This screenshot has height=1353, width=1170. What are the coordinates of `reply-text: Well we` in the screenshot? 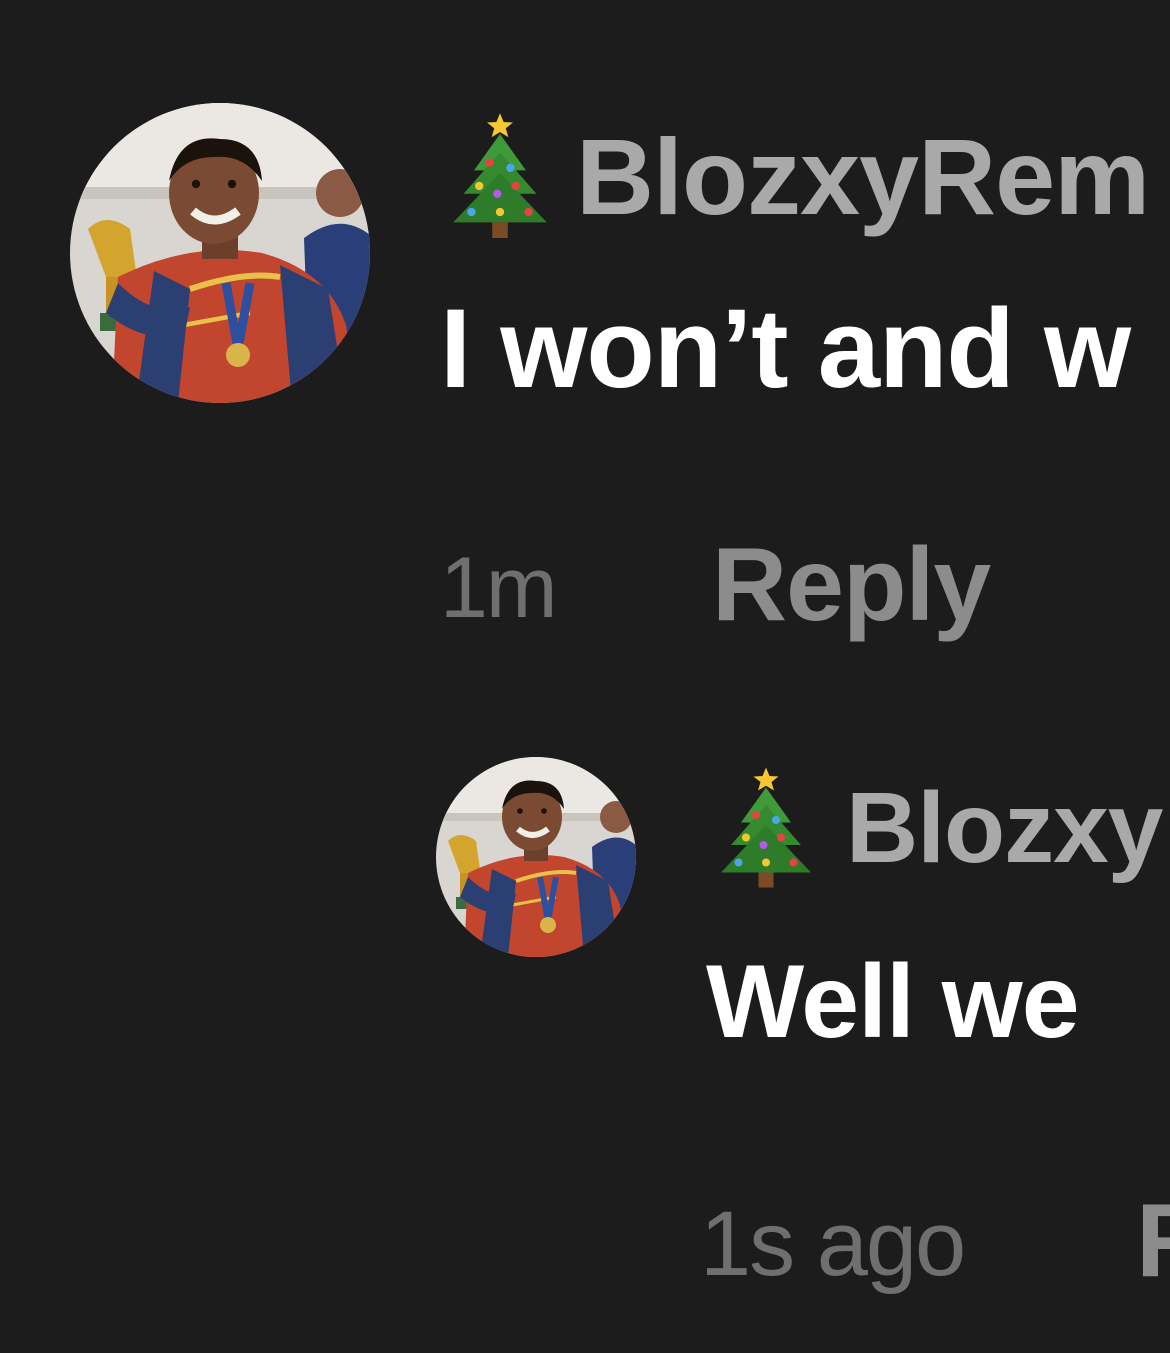 It's located at (893, 1002).